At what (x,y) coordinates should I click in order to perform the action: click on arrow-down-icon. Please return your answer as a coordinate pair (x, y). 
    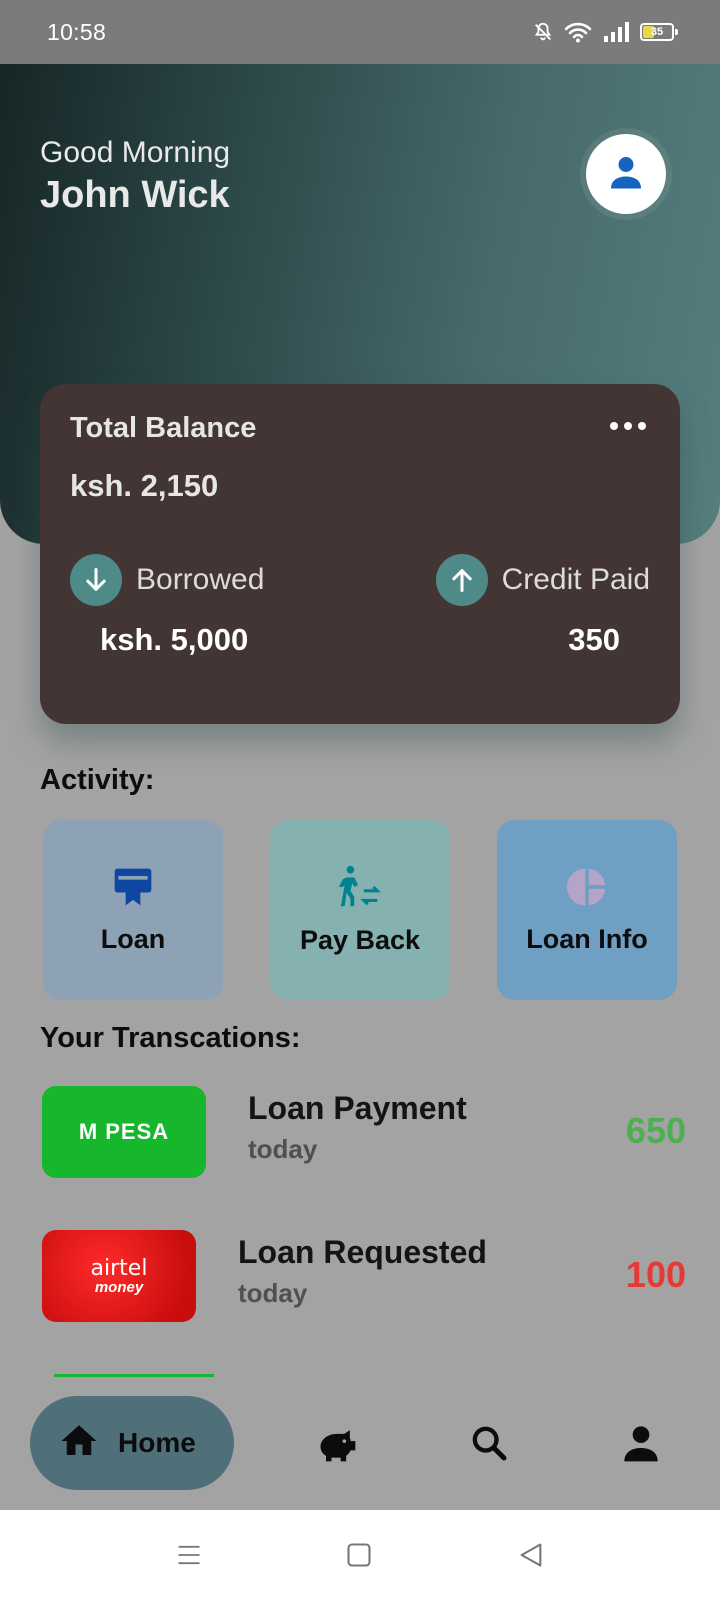
    Looking at the image, I should click on (96, 580).